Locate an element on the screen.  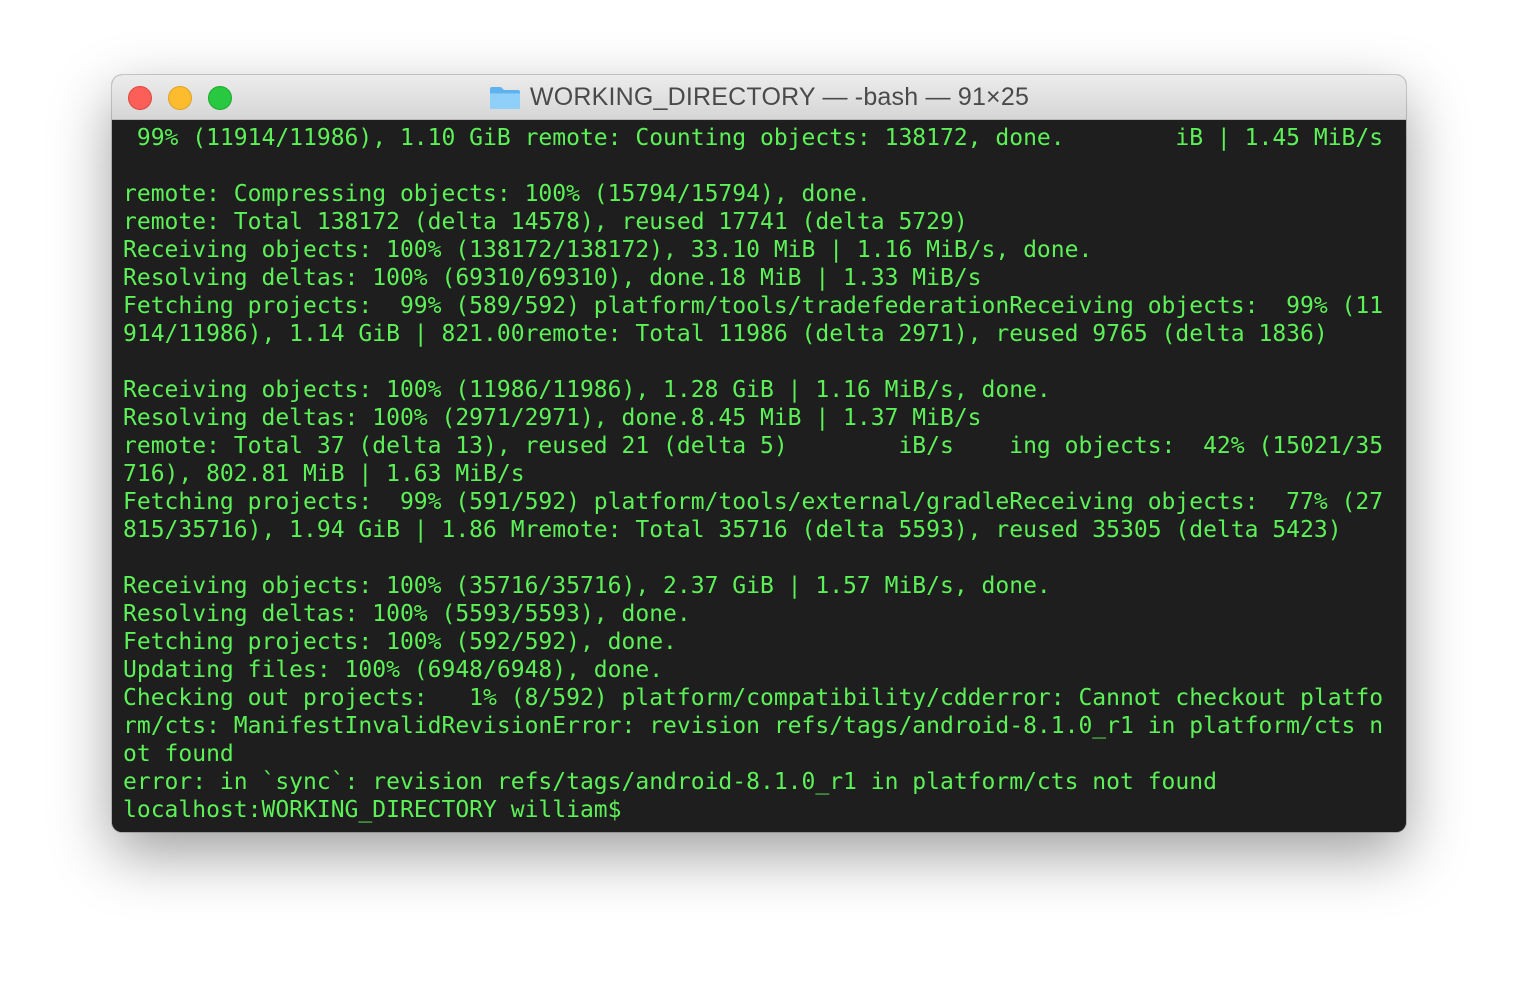
shell-prompt: localhost:WORKING_DIRECTORY william$ is located at coordinates (764, 810).